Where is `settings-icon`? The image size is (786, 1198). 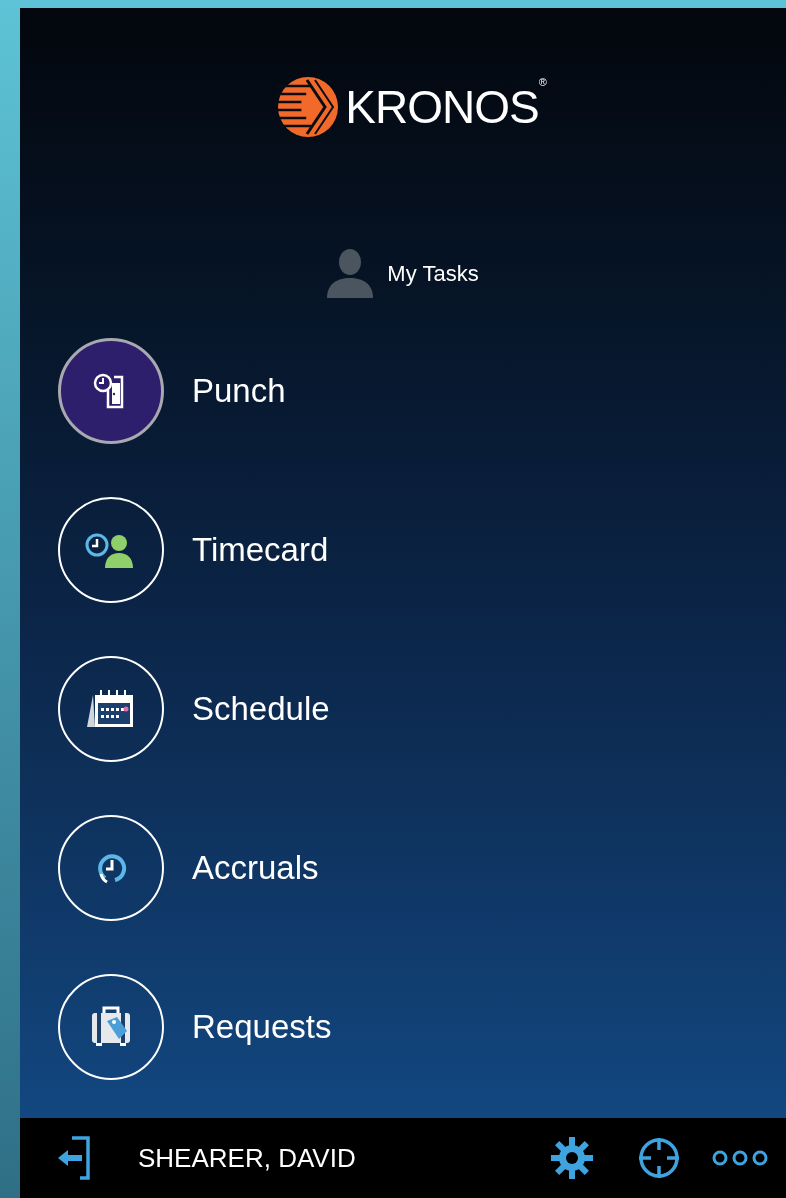
settings-icon is located at coordinates (572, 1158).